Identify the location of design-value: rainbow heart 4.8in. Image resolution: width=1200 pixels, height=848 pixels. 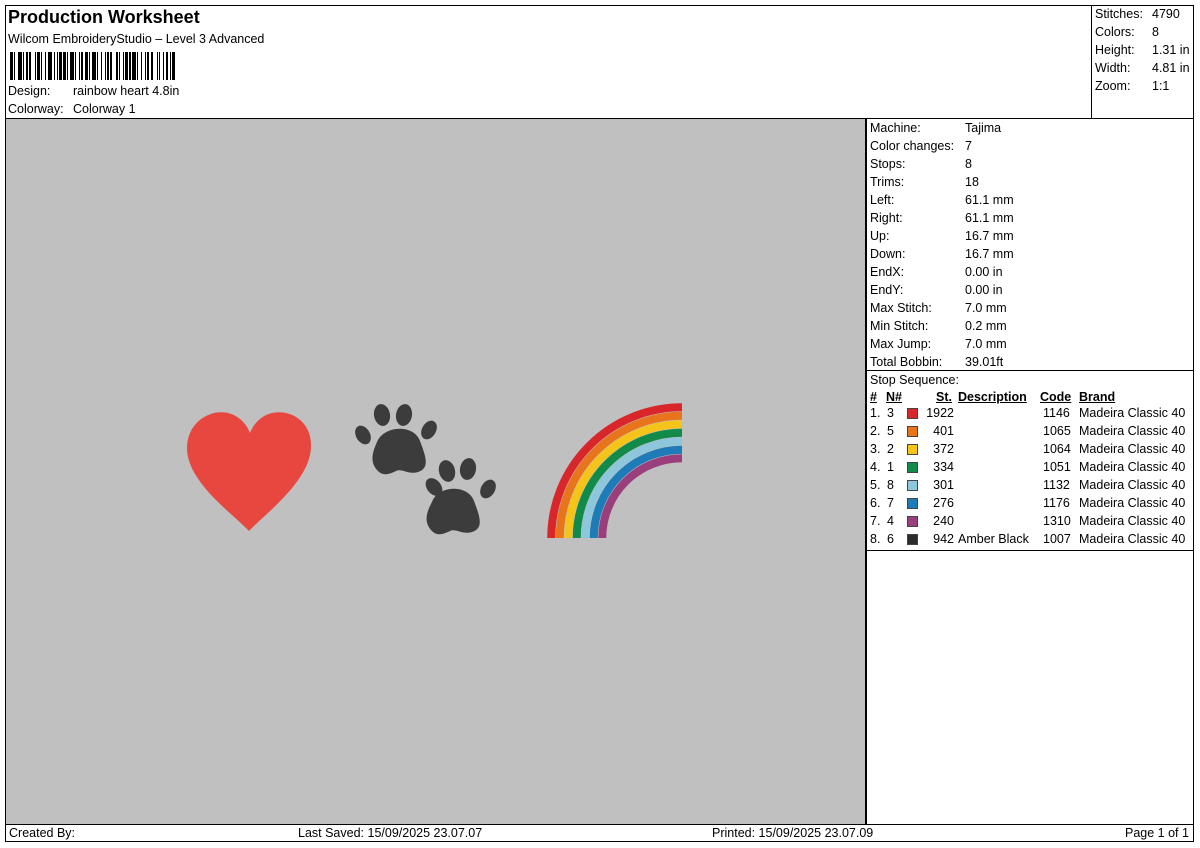
(126, 91).